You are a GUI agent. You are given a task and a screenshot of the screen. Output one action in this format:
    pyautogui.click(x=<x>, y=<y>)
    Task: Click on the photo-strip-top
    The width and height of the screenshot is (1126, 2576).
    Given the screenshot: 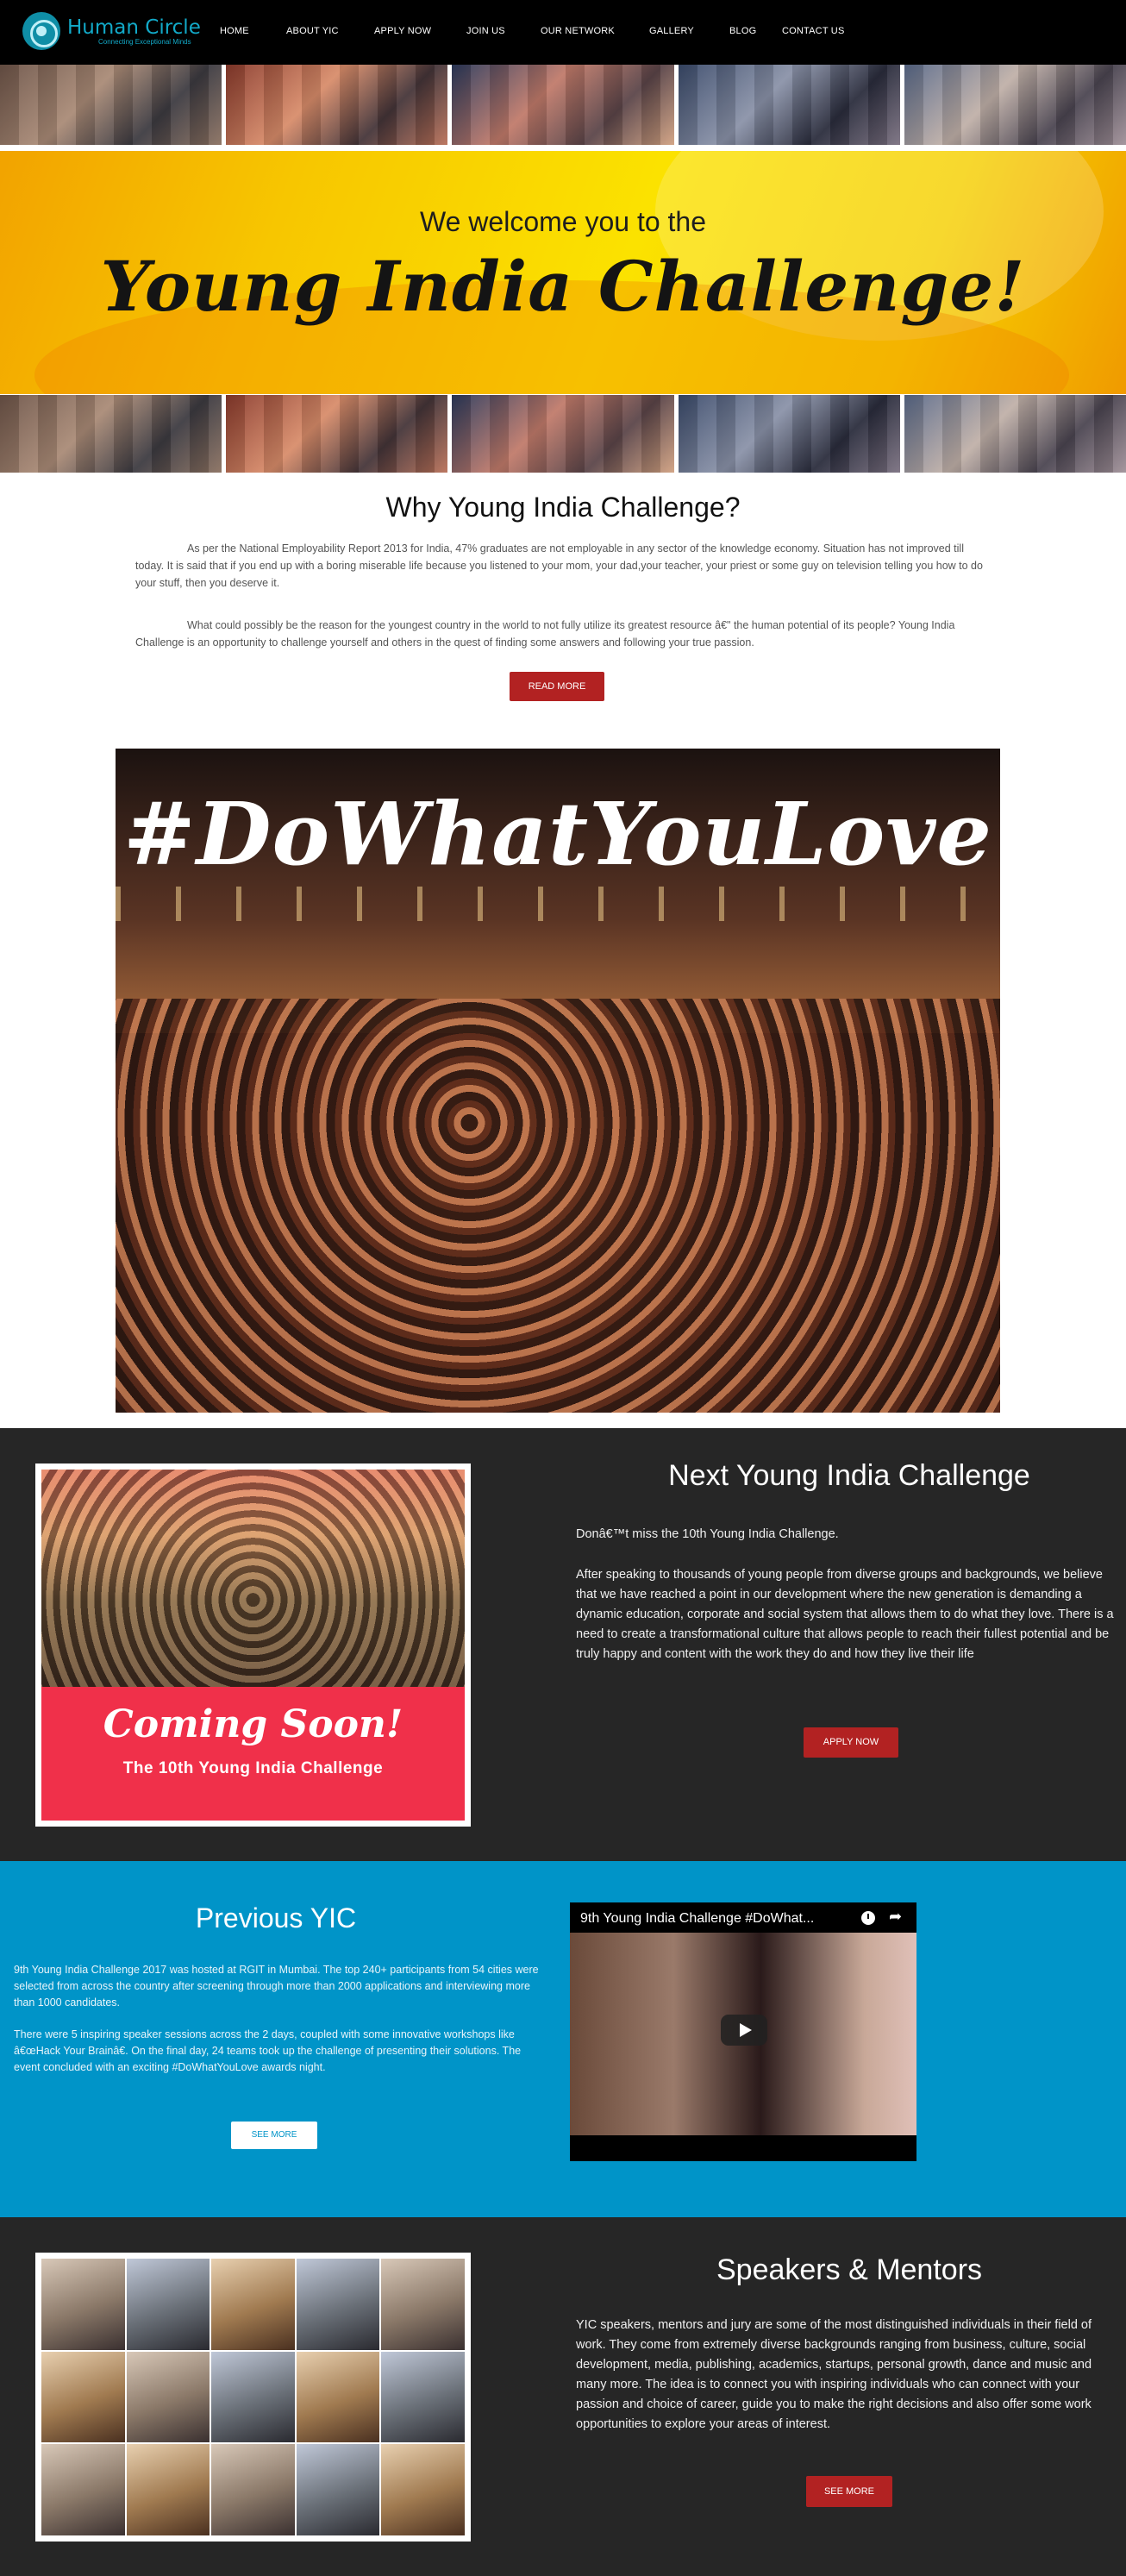 What is the action you would take?
    pyautogui.click(x=563, y=105)
    